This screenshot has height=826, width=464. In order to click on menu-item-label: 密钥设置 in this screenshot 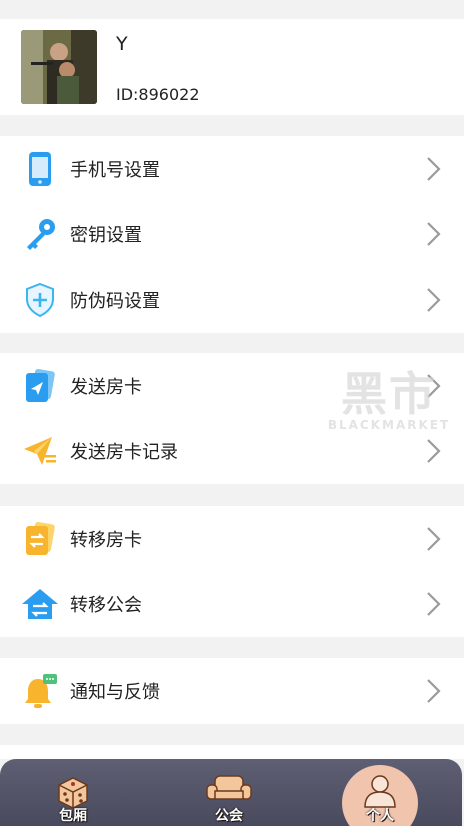, I will do `click(106, 236)`.